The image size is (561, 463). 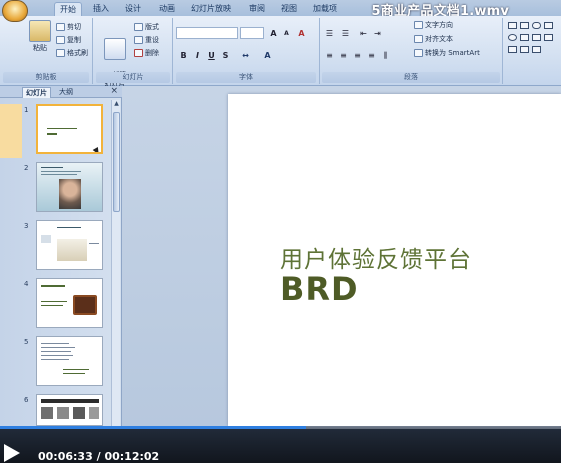 I want to click on rectangle-shape-icon, so click(x=512, y=25).